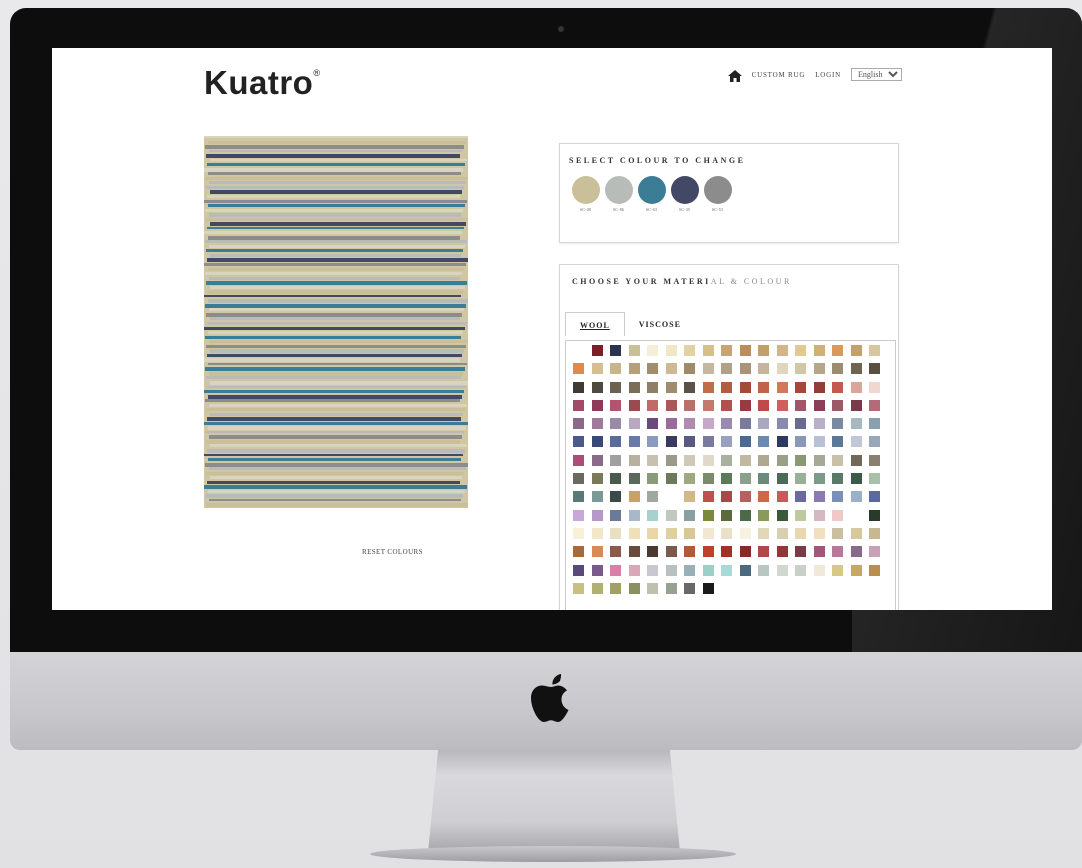 This screenshot has height=868, width=1082. Describe the element at coordinates (392, 552) in the screenshot. I see `reset-colours-link: RESET COLOURS` at that location.